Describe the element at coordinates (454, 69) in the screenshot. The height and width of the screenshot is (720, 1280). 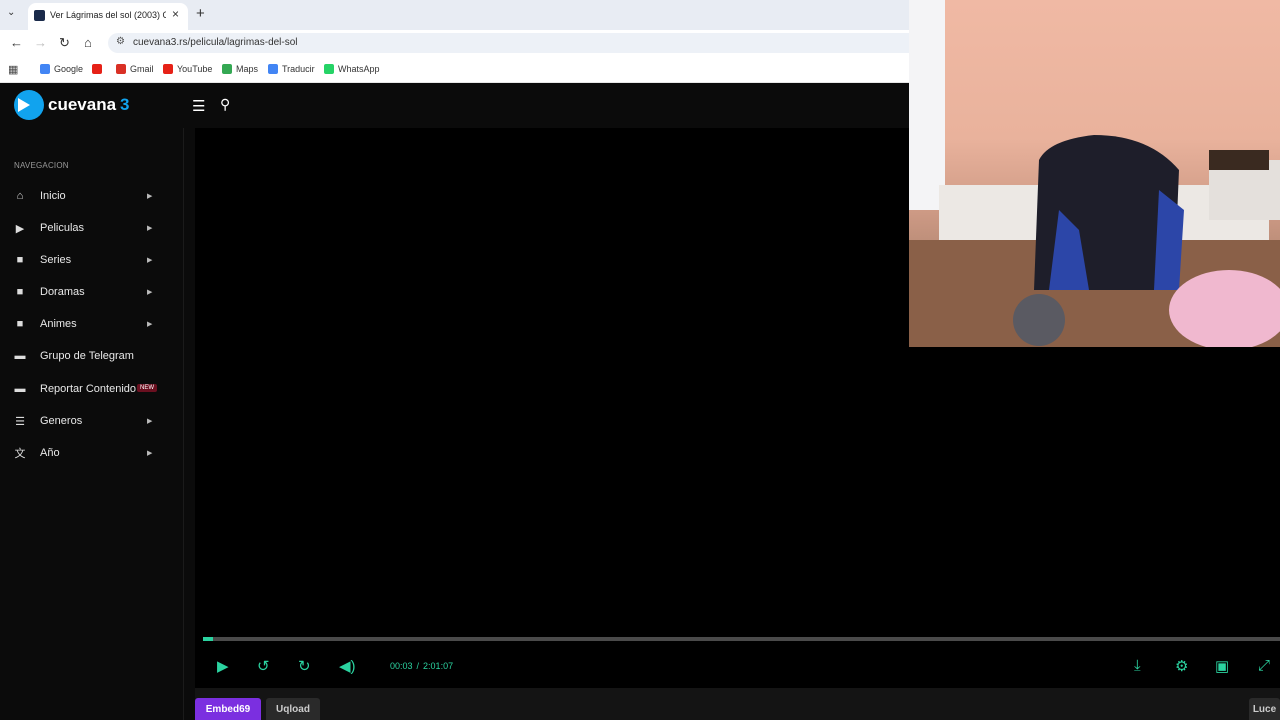
I see `bookmarks-bar: ▦ Google Gmail YouTube Maps Traducir WhatsApp` at that location.